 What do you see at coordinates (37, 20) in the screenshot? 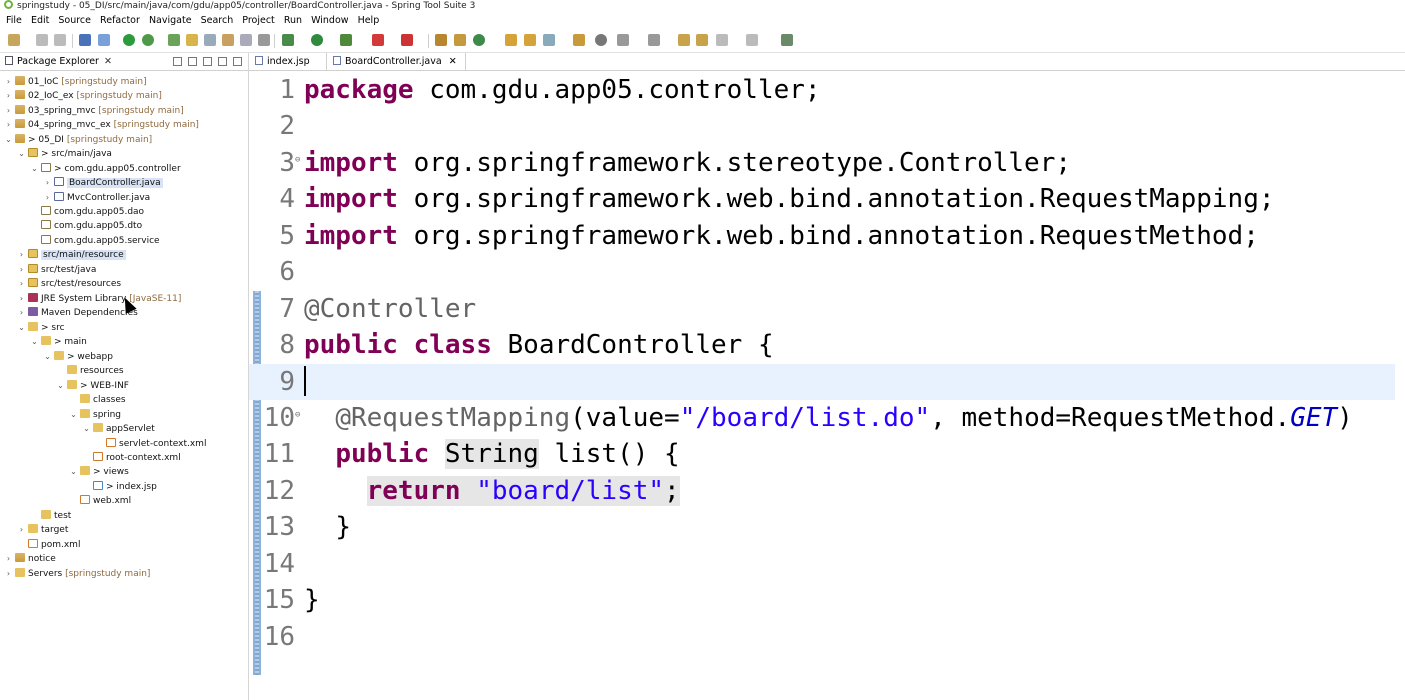
I see `menu-edit: Edit` at bounding box center [37, 20].